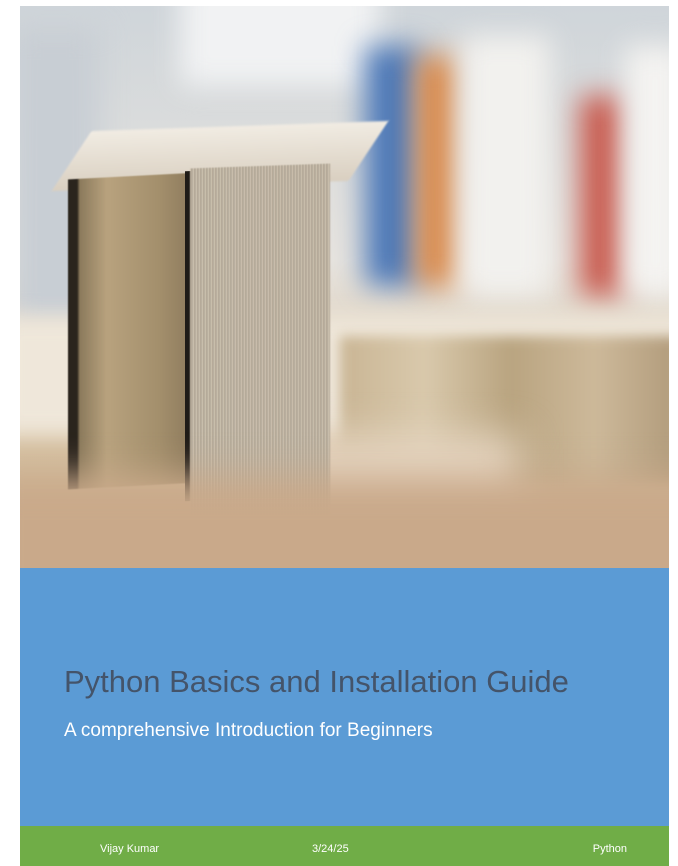 The width and height of the screenshot is (678, 866). I want to click on document-subject: Python, so click(609, 849).